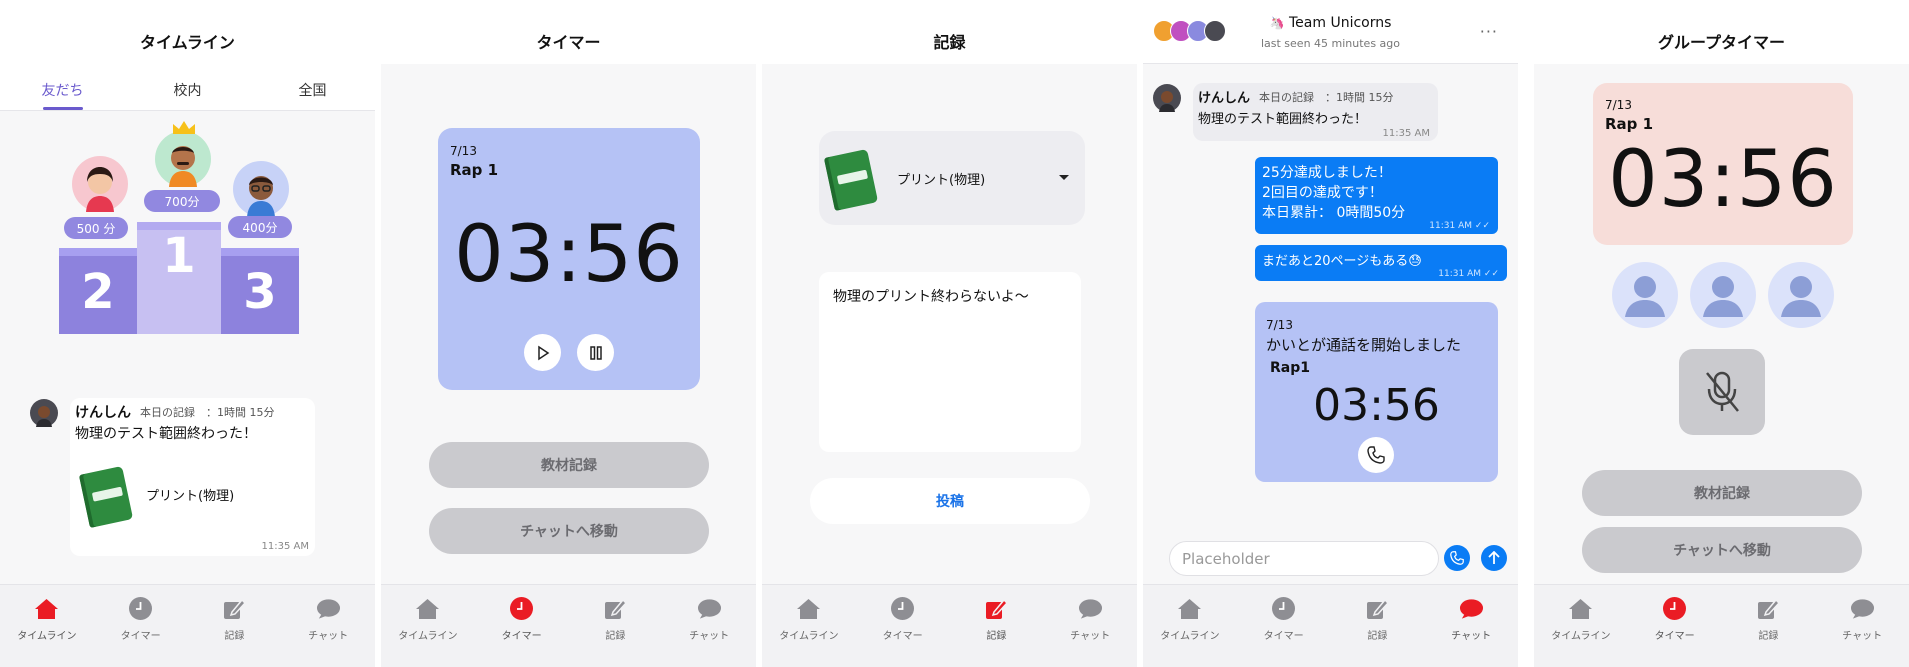 This screenshot has width=1909, height=667. Describe the element at coordinates (187, 87) in the screenshot. I see `tab-school: 校内` at that location.